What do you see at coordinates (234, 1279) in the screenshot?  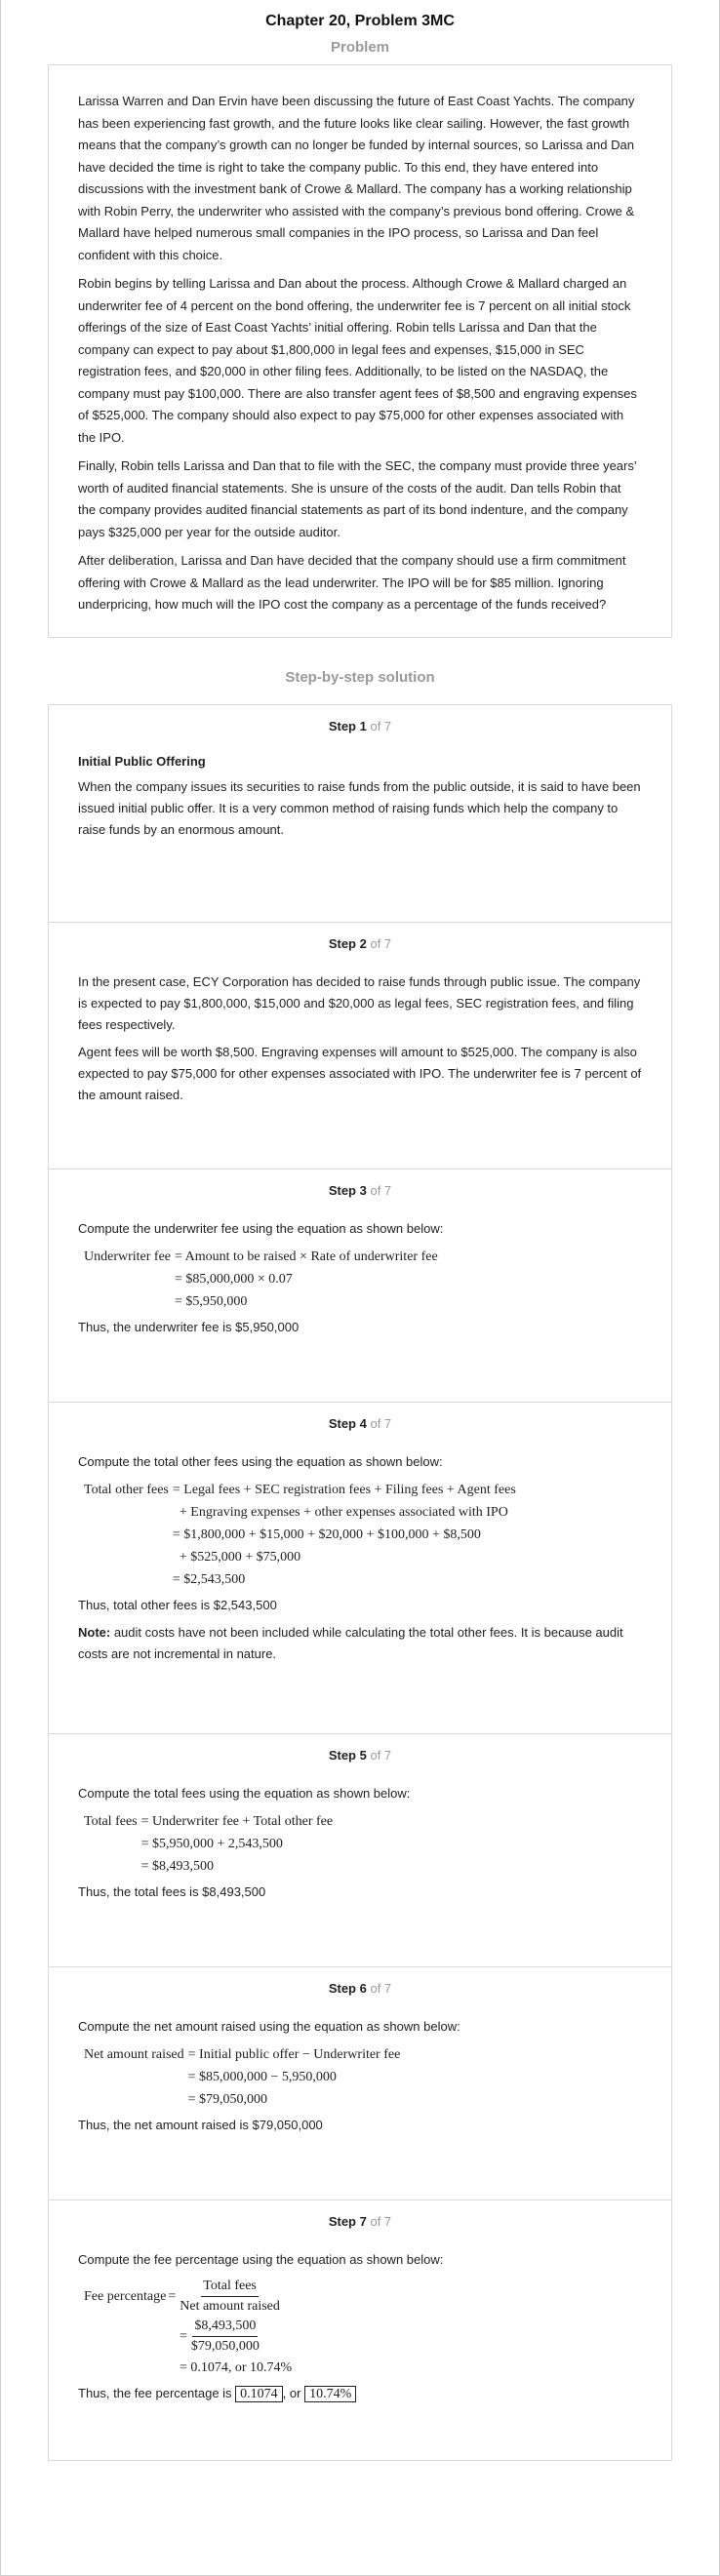 I see `equation-line: = $85,000,000 × 0.07` at bounding box center [234, 1279].